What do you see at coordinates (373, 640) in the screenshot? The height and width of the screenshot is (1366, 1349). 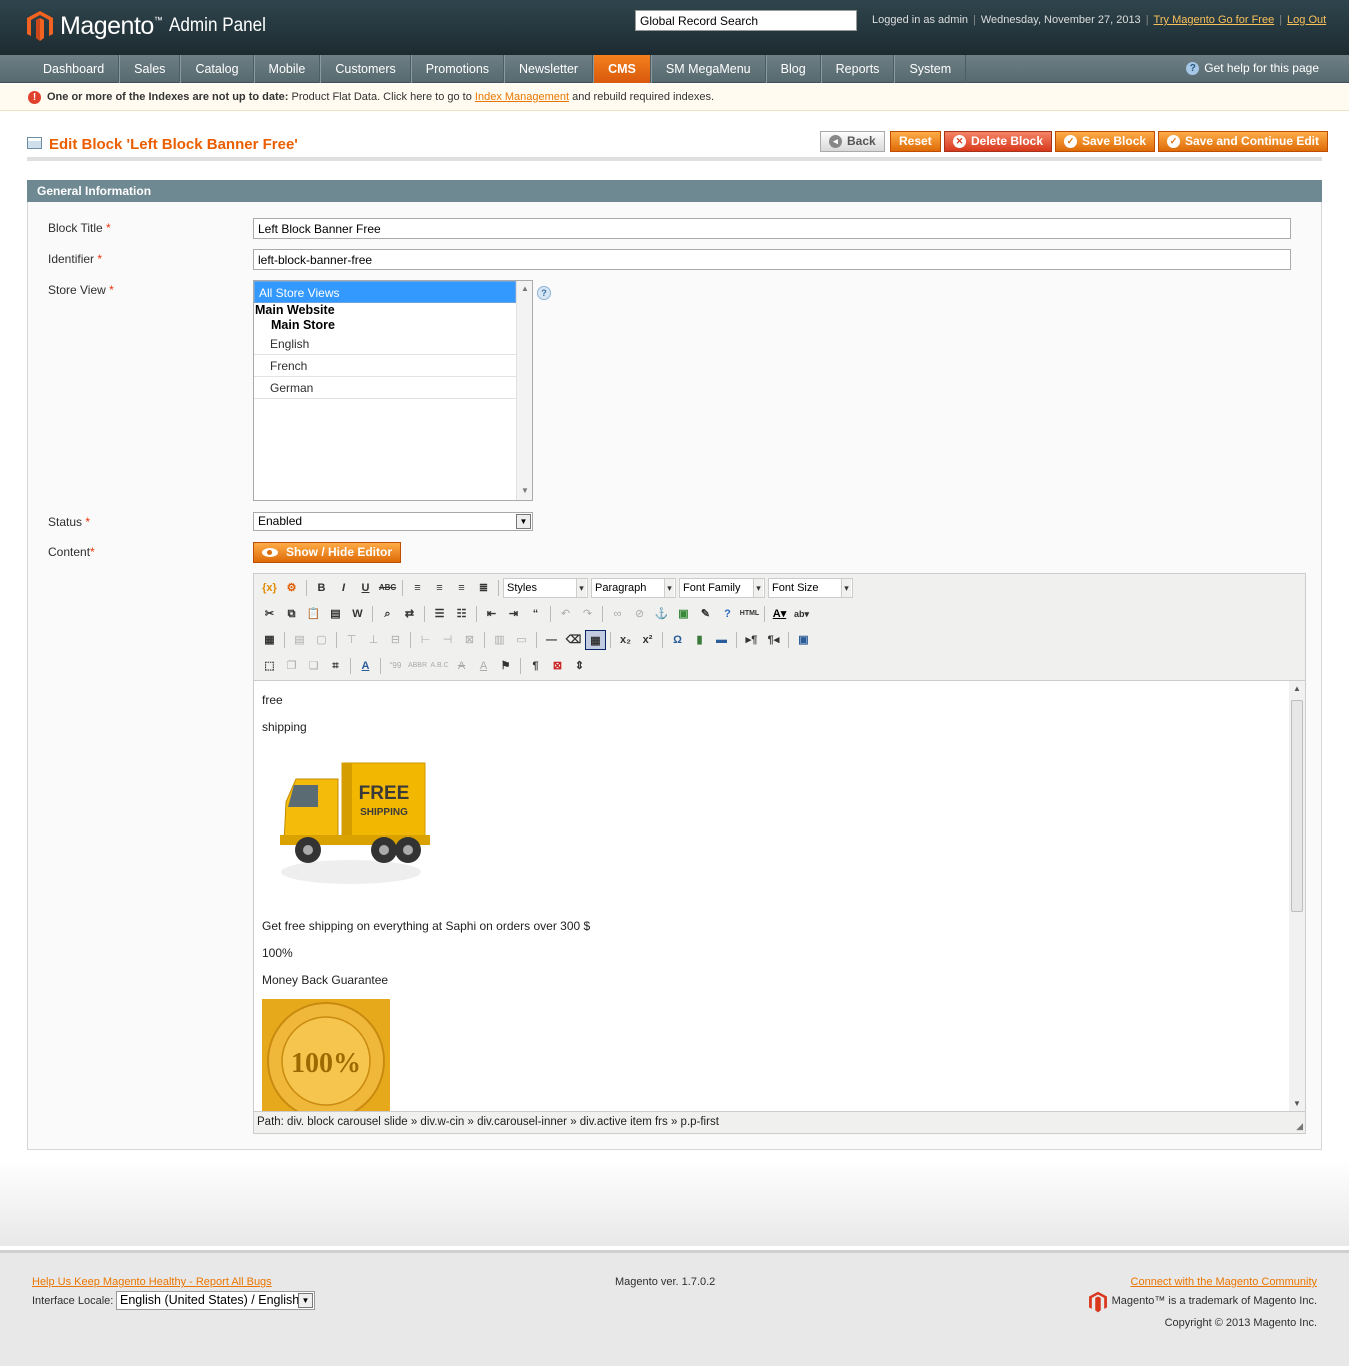 I see `row-after-icon: ⊥` at bounding box center [373, 640].